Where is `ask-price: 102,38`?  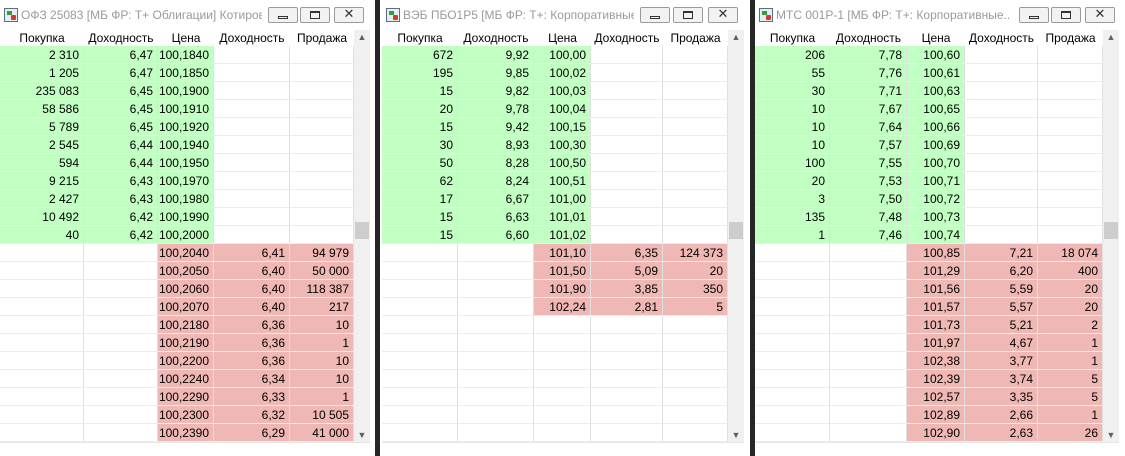 ask-price: 102,38 is located at coordinates (936, 361).